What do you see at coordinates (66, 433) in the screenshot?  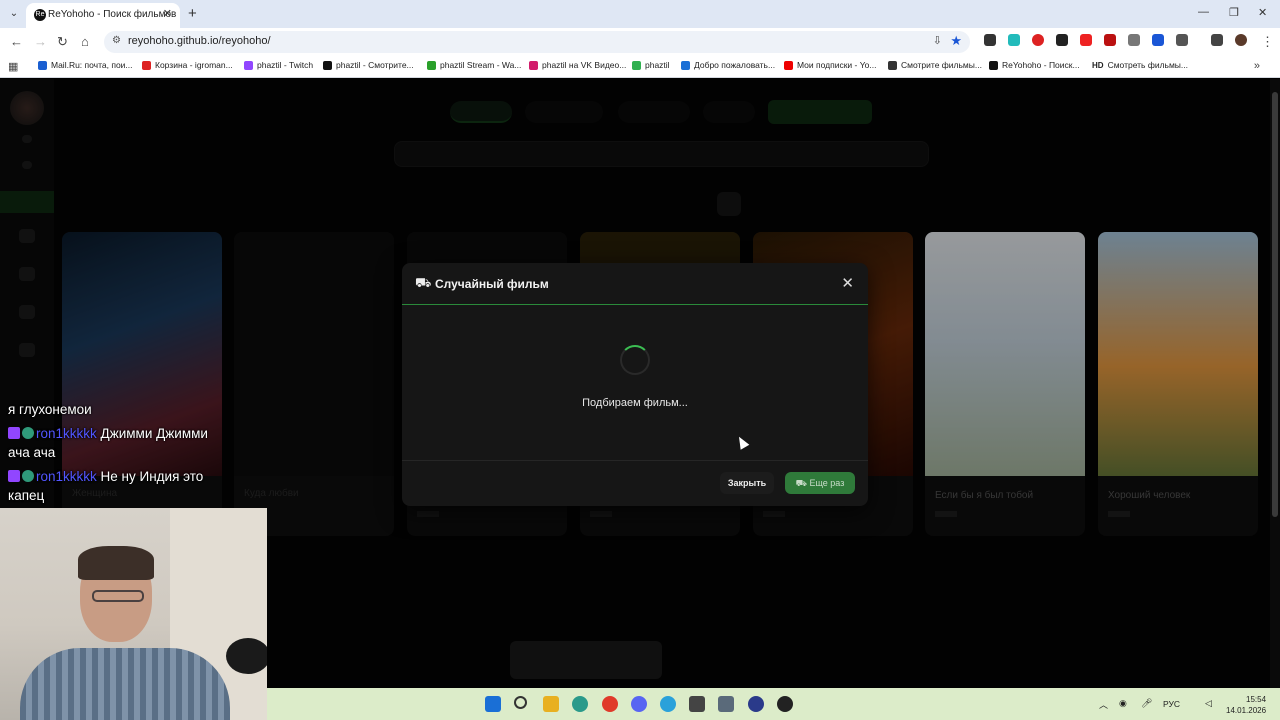 I see `chat-username: ron1kkkkk` at bounding box center [66, 433].